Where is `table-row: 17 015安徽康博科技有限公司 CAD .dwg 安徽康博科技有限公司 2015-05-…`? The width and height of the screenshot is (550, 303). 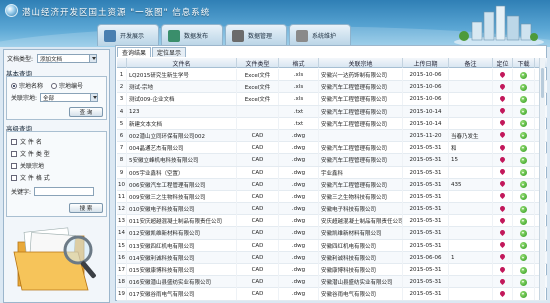 table-row: 17 015安徽康博科技有限公司 CAD .dwg 安徽康博科技有限公司 2015-05-… is located at coordinates (332, 270).